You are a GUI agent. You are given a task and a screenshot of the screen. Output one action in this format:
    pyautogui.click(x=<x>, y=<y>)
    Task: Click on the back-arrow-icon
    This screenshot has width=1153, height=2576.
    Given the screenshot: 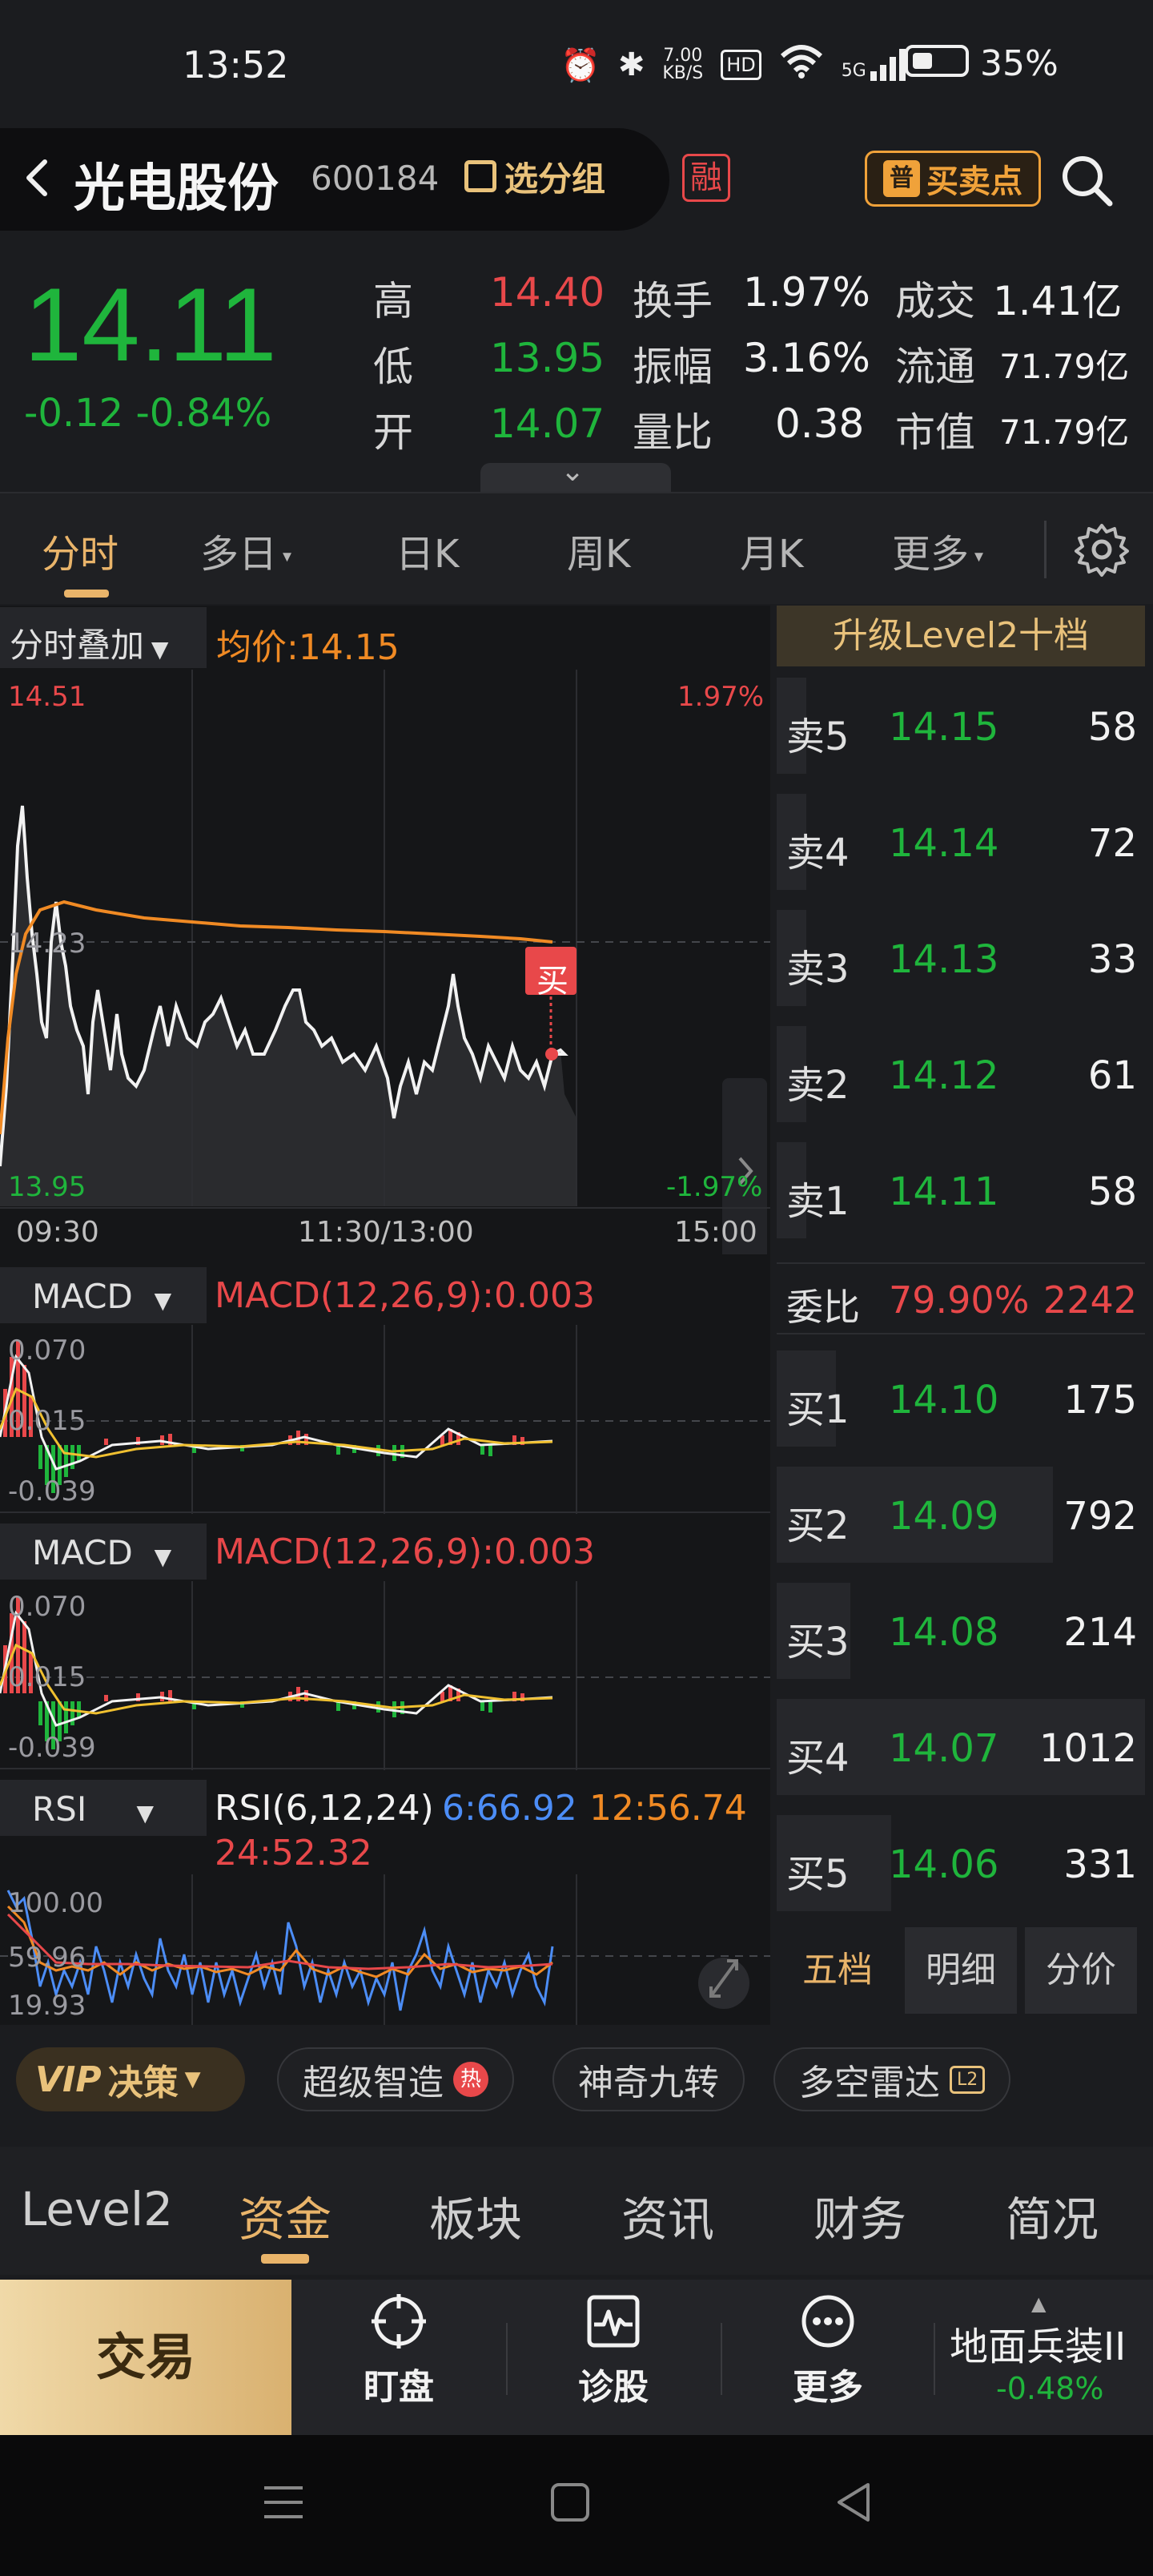 What is the action you would take?
    pyautogui.click(x=38, y=178)
    